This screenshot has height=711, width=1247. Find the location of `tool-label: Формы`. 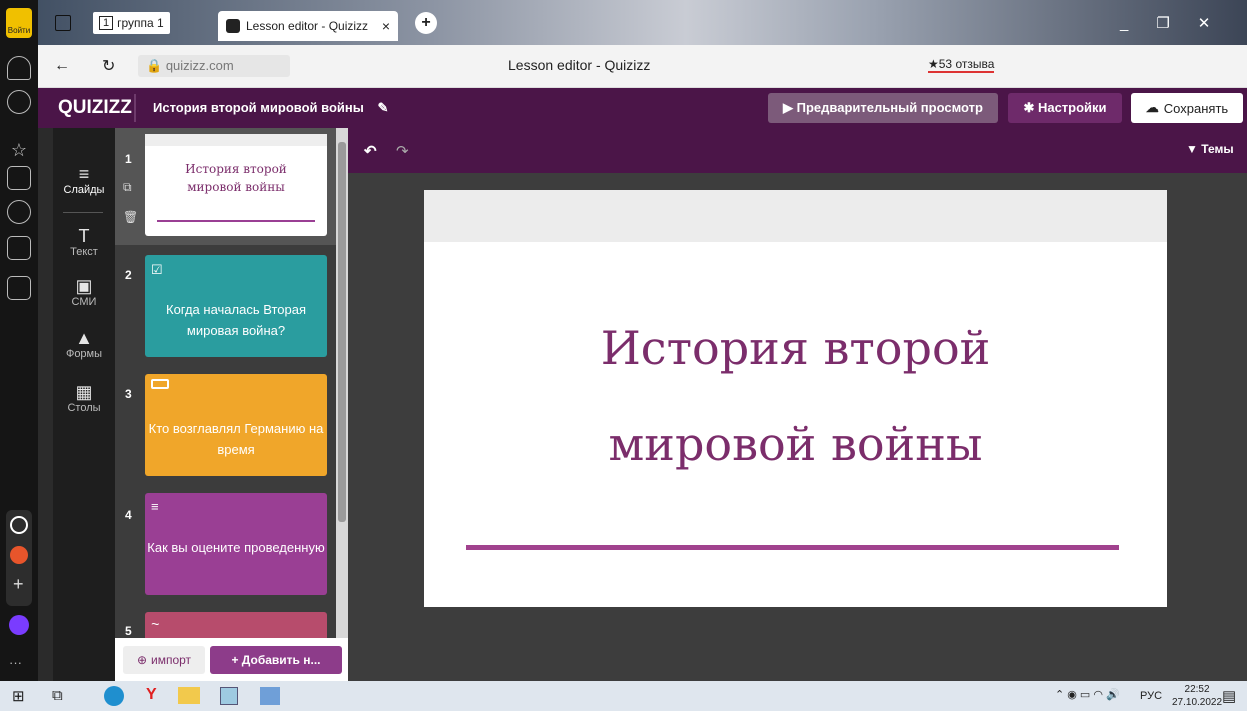

tool-label: Формы is located at coordinates (84, 354).